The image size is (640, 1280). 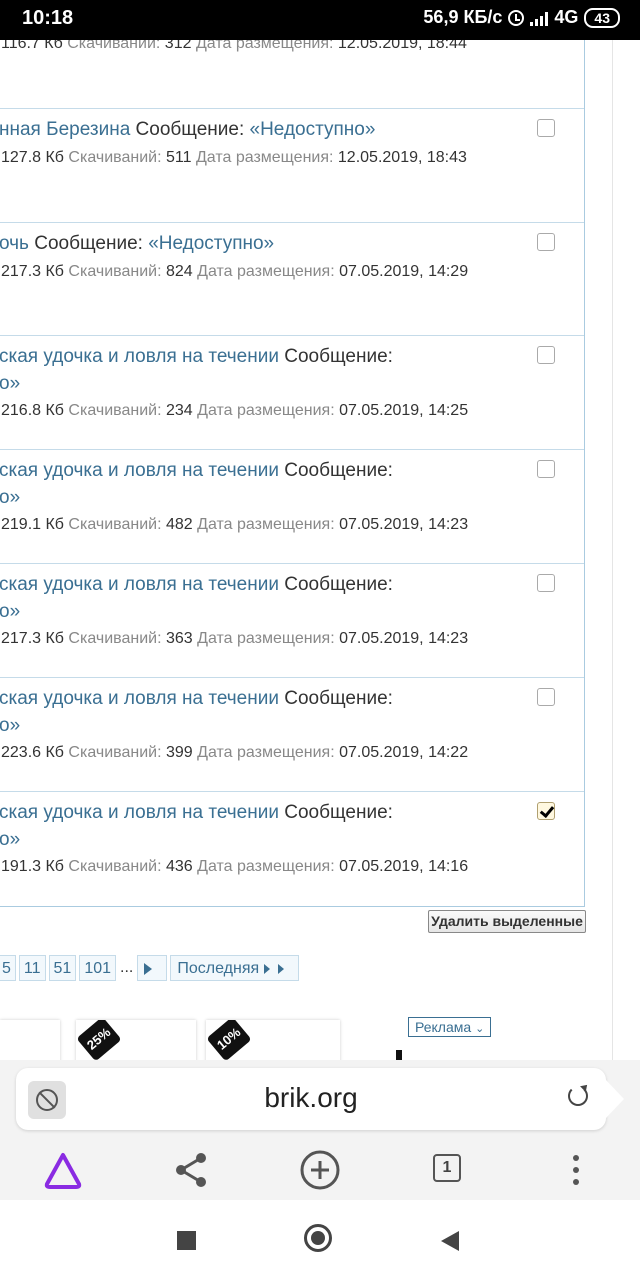 I want to click on delete-selected-button: Удалить выделенные, so click(x=507, y=921).